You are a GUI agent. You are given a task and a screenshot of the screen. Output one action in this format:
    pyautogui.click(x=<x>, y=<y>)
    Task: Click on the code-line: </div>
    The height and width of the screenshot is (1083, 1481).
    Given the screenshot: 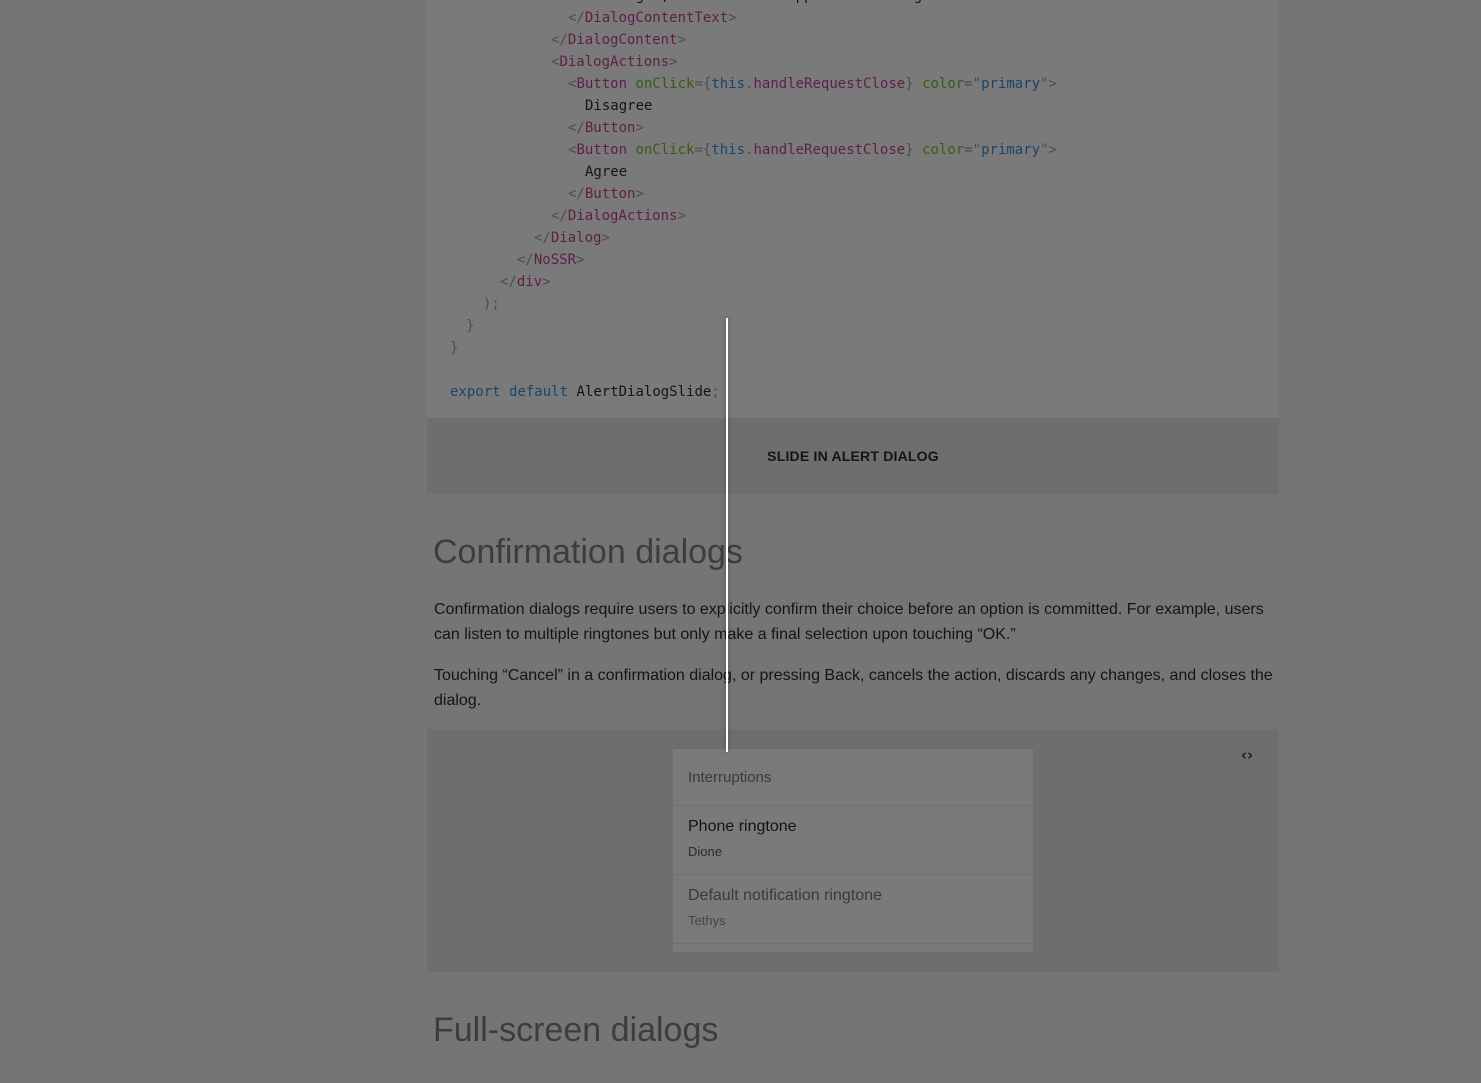 What is the action you would take?
    pyautogui.click(x=525, y=282)
    